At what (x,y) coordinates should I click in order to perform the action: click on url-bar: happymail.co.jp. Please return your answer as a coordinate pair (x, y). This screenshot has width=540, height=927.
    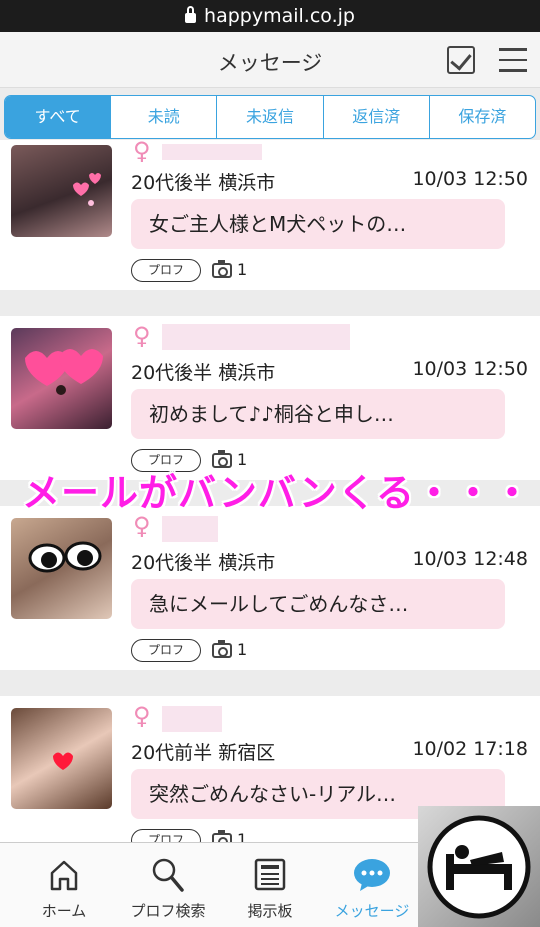
    Looking at the image, I should click on (270, 16).